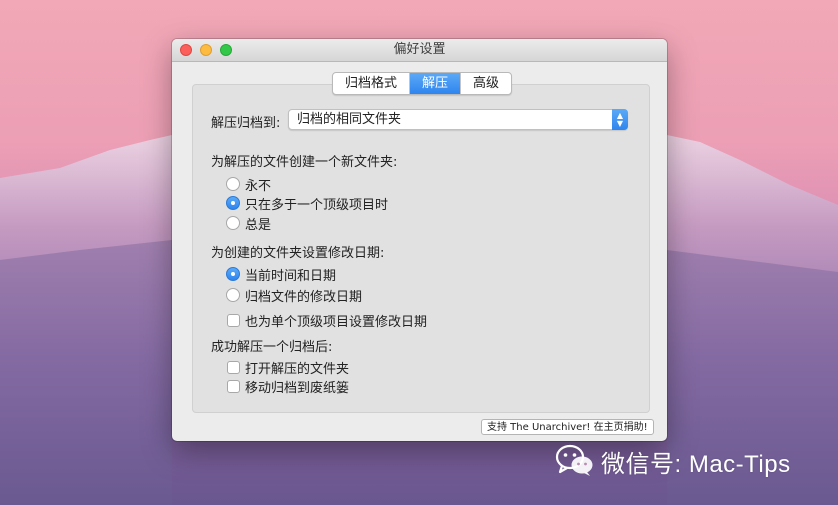 Image resolution: width=838 pixels, height=505 pixels. Describe the element at coordinates (297, 386) in the screenshot. I see `checkbox-move-to-trash-label: 移动归档到废纸篓` at that location.